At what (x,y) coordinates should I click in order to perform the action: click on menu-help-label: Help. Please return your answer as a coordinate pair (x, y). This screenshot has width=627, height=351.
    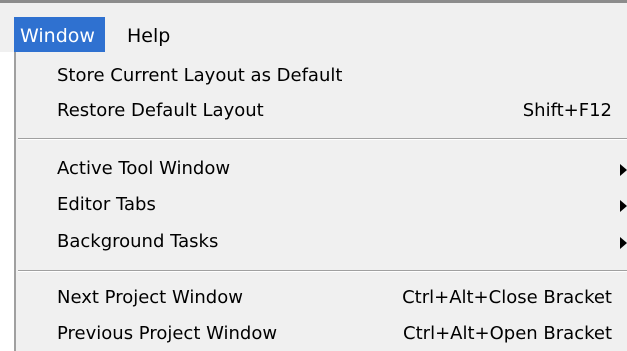
    Looking at the image, I should click on (149, 36).